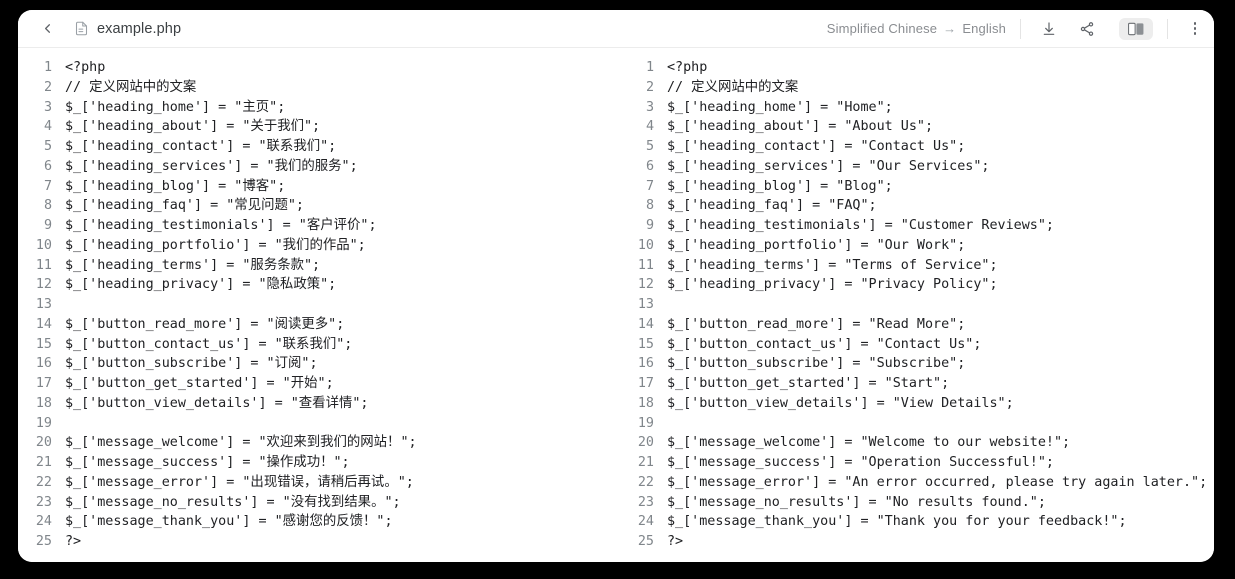  I want to click on code-line-text: $_['heading_home'] = "主页";, so click(175, 107).